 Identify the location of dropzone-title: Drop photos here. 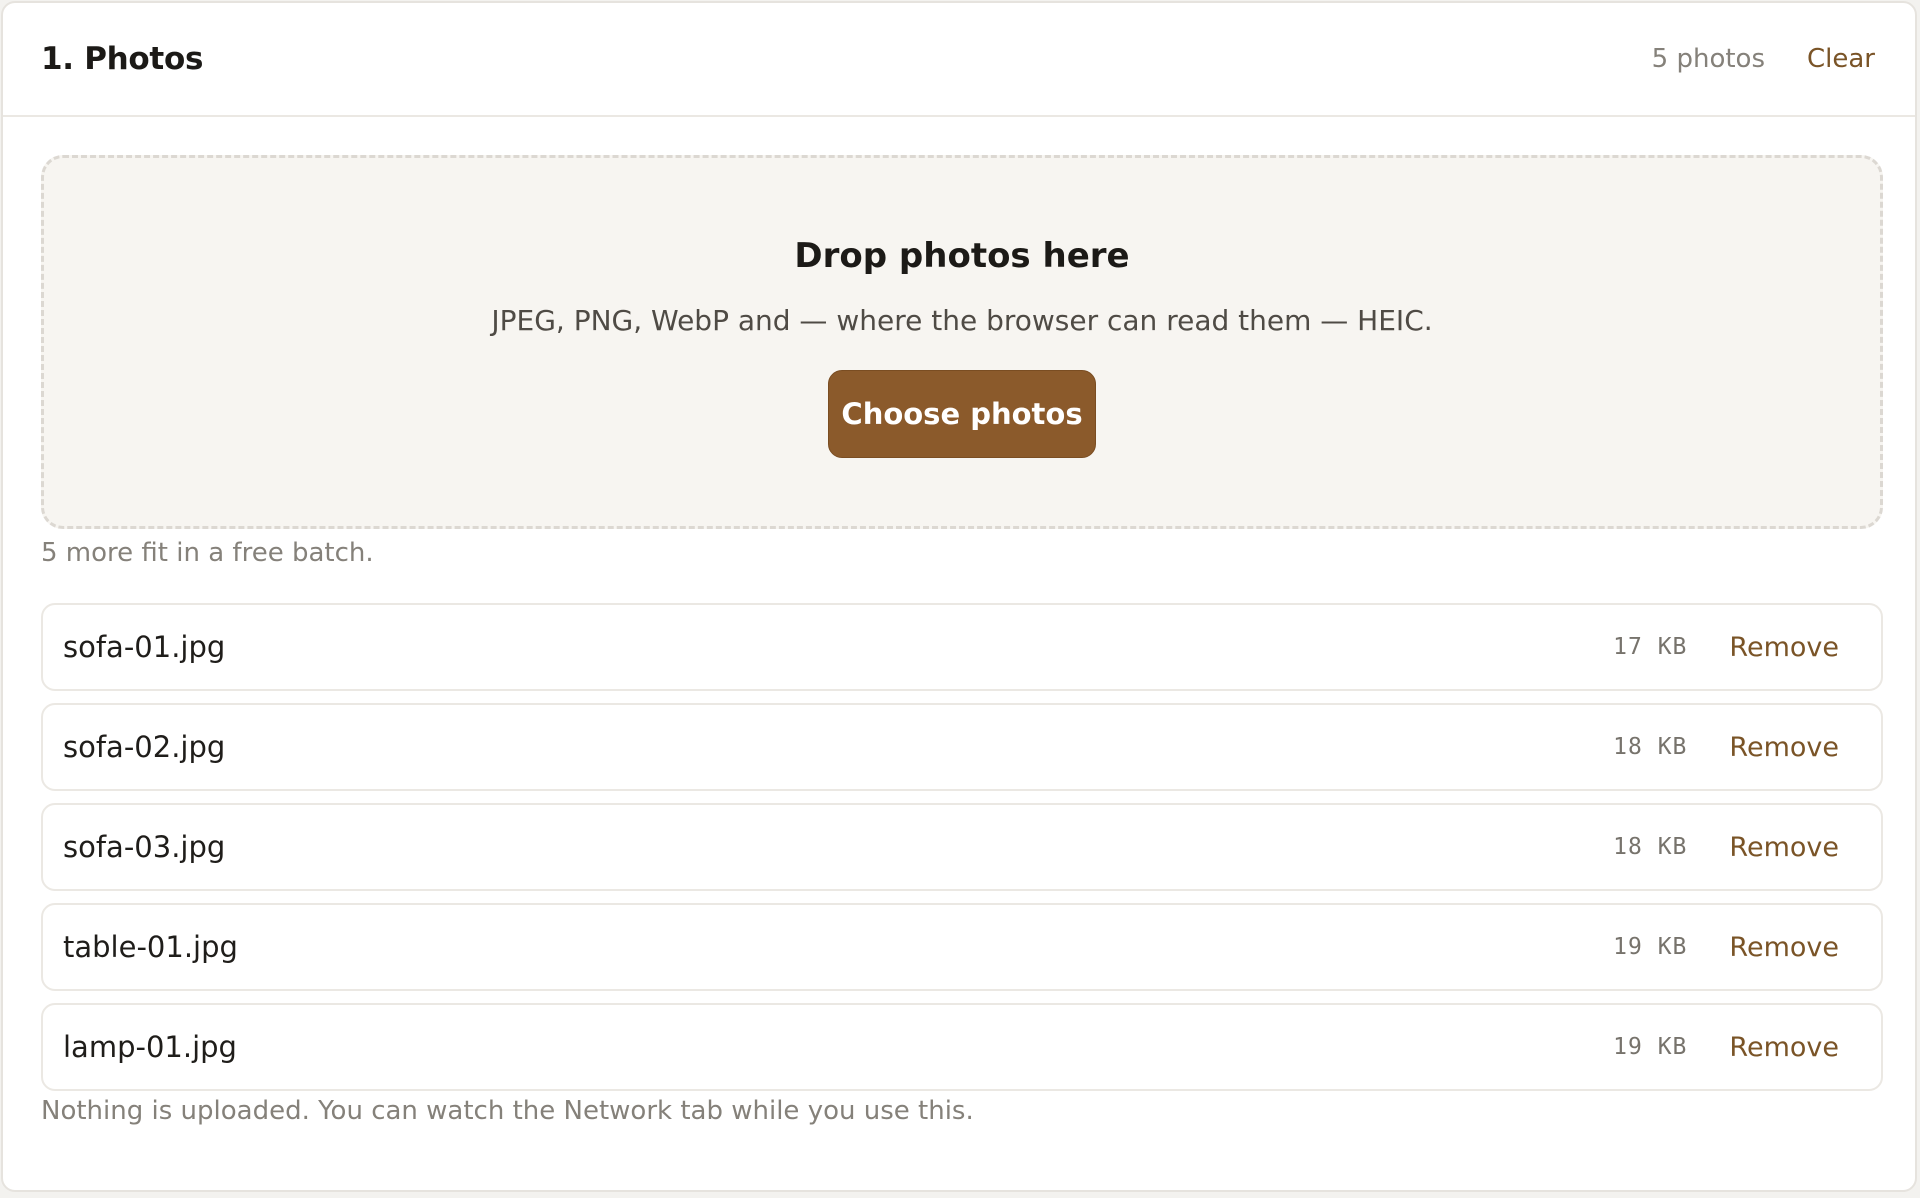
(962, 256).